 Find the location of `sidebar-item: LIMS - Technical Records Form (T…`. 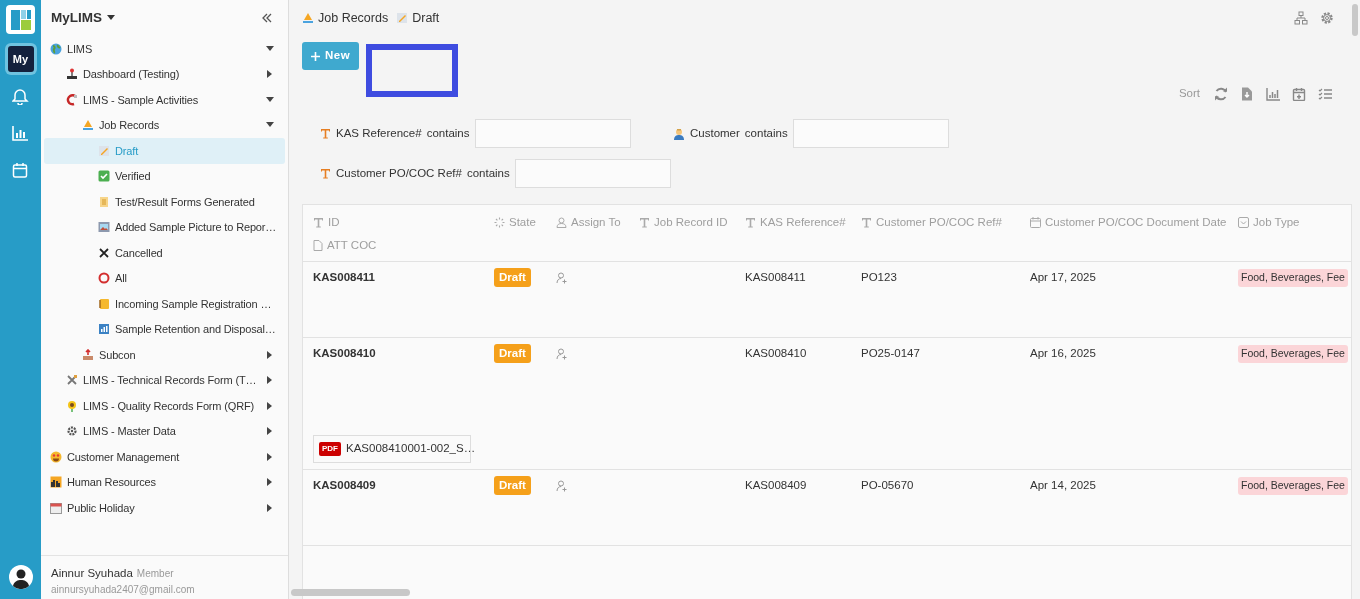

sidebar-item: LIMS - Technical Records Form (T… is located at coordinates (164, 380).